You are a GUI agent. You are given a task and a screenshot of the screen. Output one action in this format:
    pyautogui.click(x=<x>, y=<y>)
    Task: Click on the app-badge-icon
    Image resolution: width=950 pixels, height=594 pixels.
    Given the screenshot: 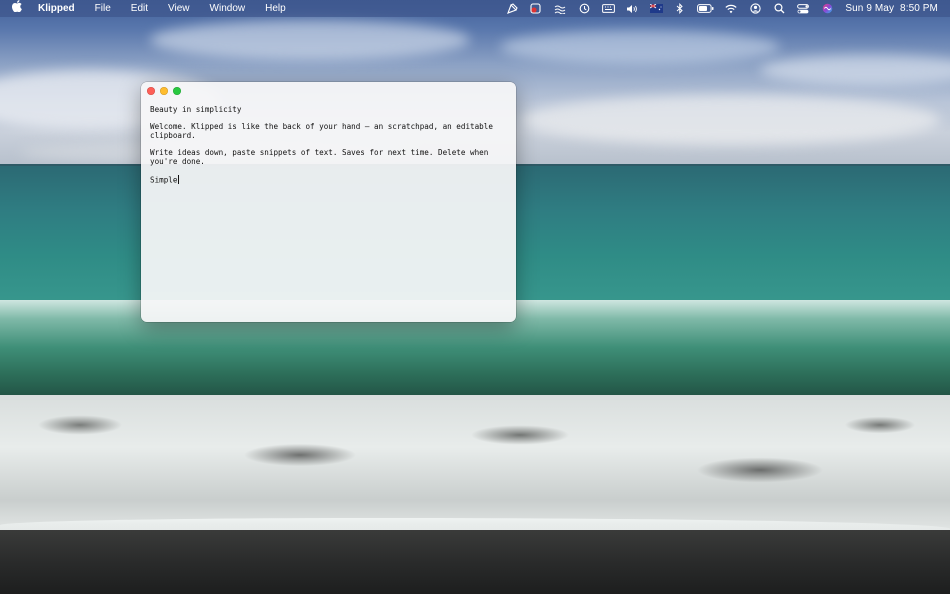 What is the action you would take?
    pyautogui.click(x=536, y=8)
    